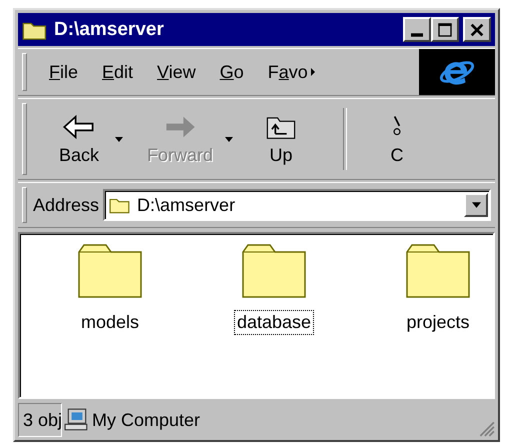 This screenshot has height=446, width=505. What do you see at coordinates (288, 72) in the screenshot?
I see `menu-item: Favo` at bounding box center [288, 72].